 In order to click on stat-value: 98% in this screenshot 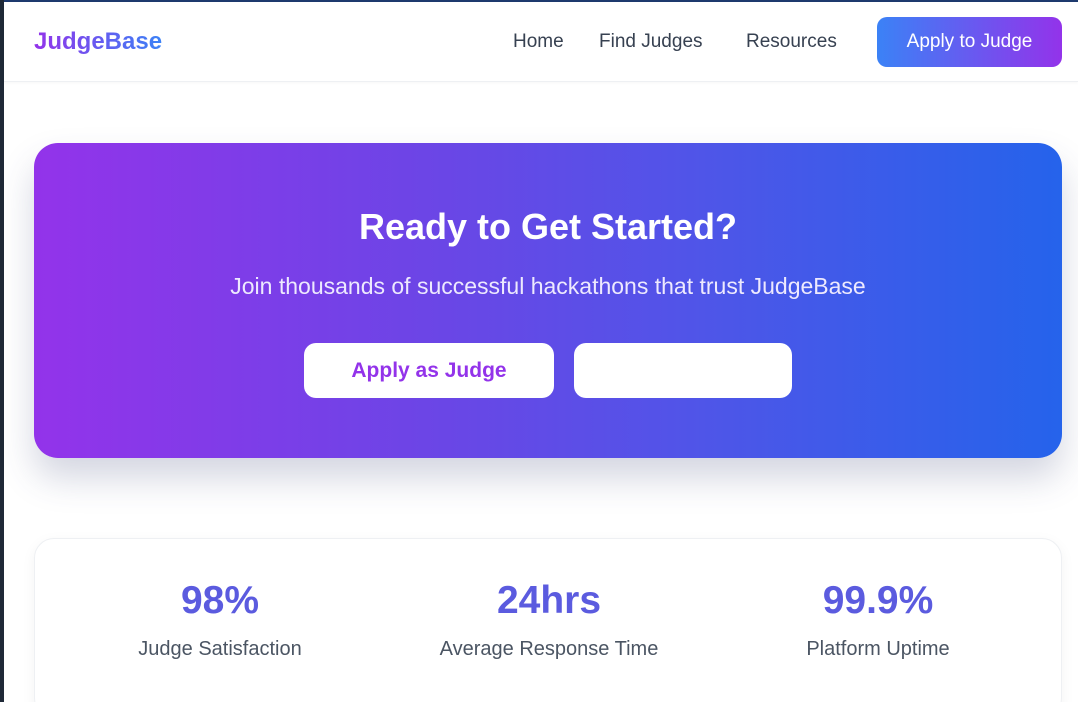, I will do `click(220, 600)`.